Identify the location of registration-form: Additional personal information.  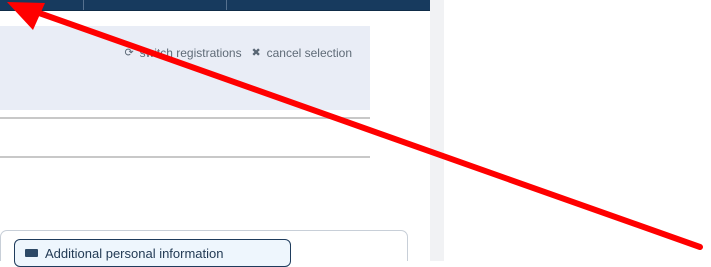
(204, 248).